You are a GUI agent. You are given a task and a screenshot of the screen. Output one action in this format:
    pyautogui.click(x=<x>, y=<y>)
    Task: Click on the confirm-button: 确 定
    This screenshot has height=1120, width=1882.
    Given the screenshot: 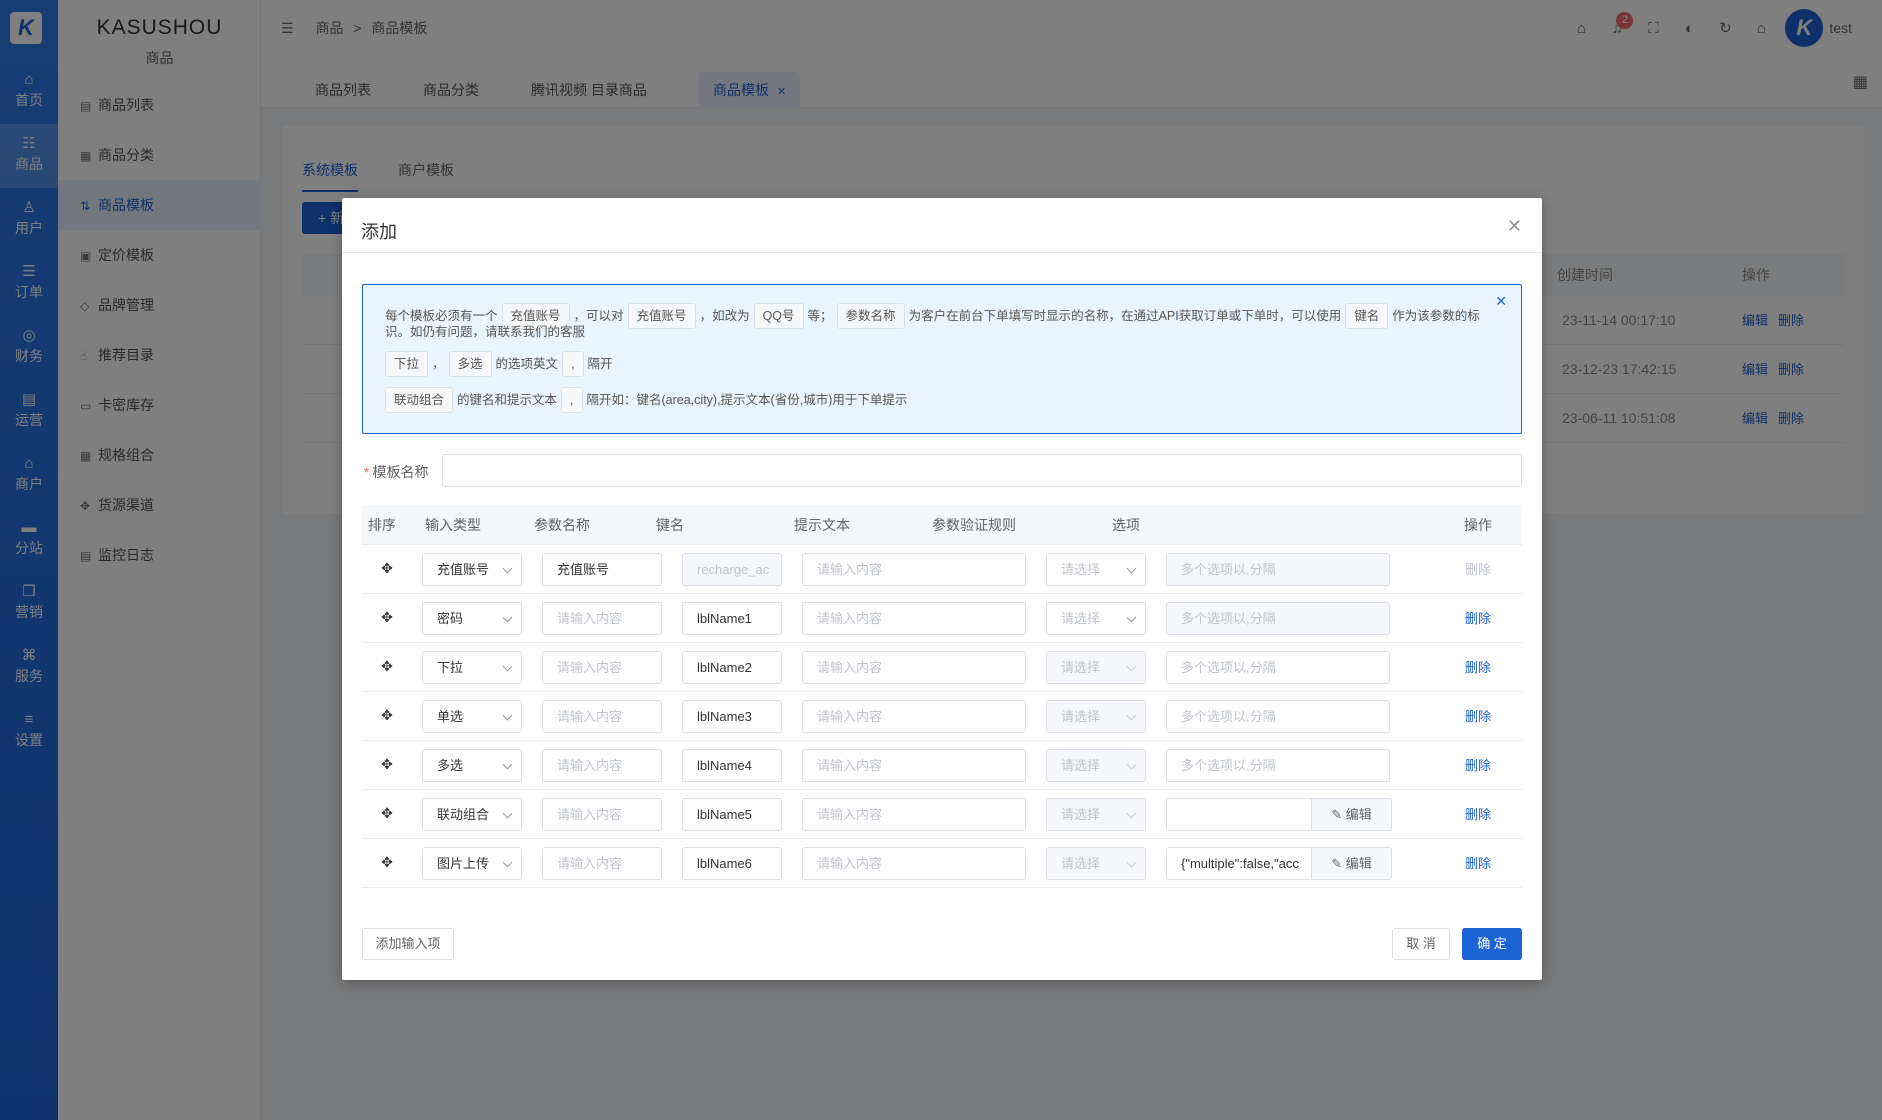 What is the action you would take?
    pyautogui.click(x=1492, y=944)
    